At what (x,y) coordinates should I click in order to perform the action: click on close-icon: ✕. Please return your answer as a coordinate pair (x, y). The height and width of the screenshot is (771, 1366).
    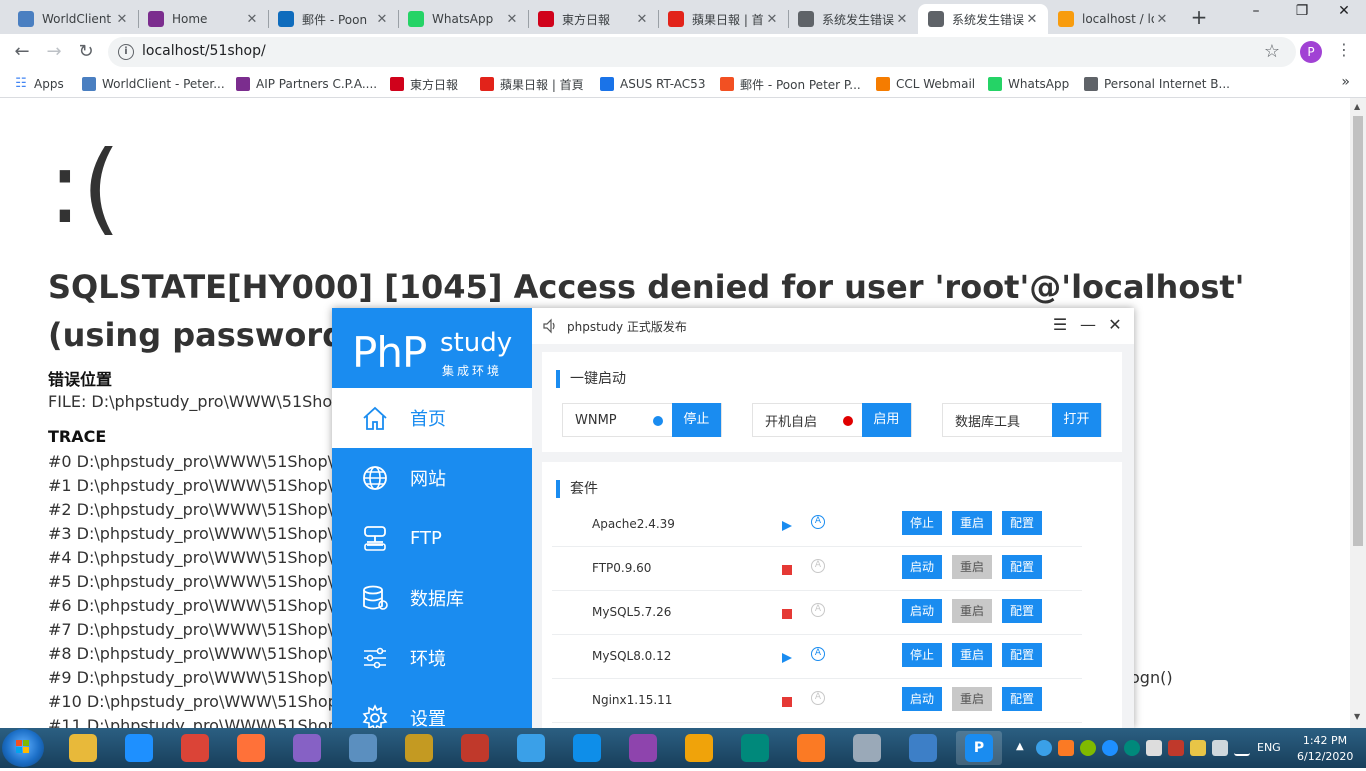
    Looking at the image, I should click on (1115, 325).